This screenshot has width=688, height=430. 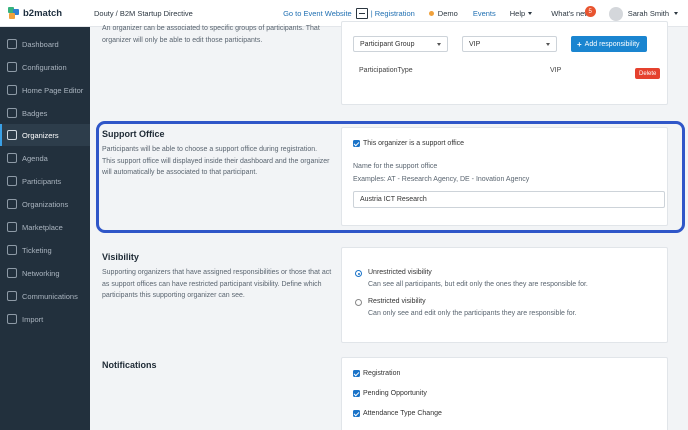 What do you see at coordinates (12, 181) in the screenshot?
I see `participants-icon` at bounding box center [12, 181].